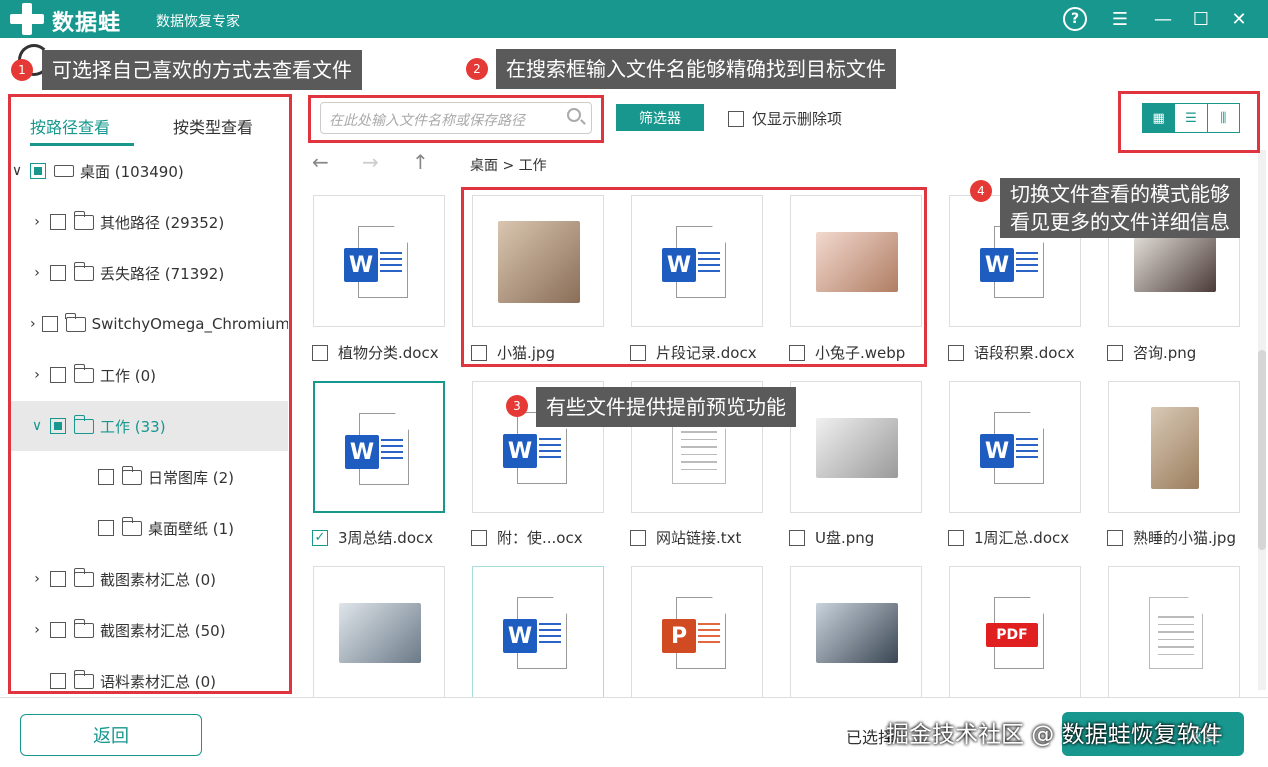 The image size is (1268, 767). What do you see at coordinates (847, 352) in the screenshot?
I see `file-name-row: 小兔子.webp` at bounding box center [847, 352].